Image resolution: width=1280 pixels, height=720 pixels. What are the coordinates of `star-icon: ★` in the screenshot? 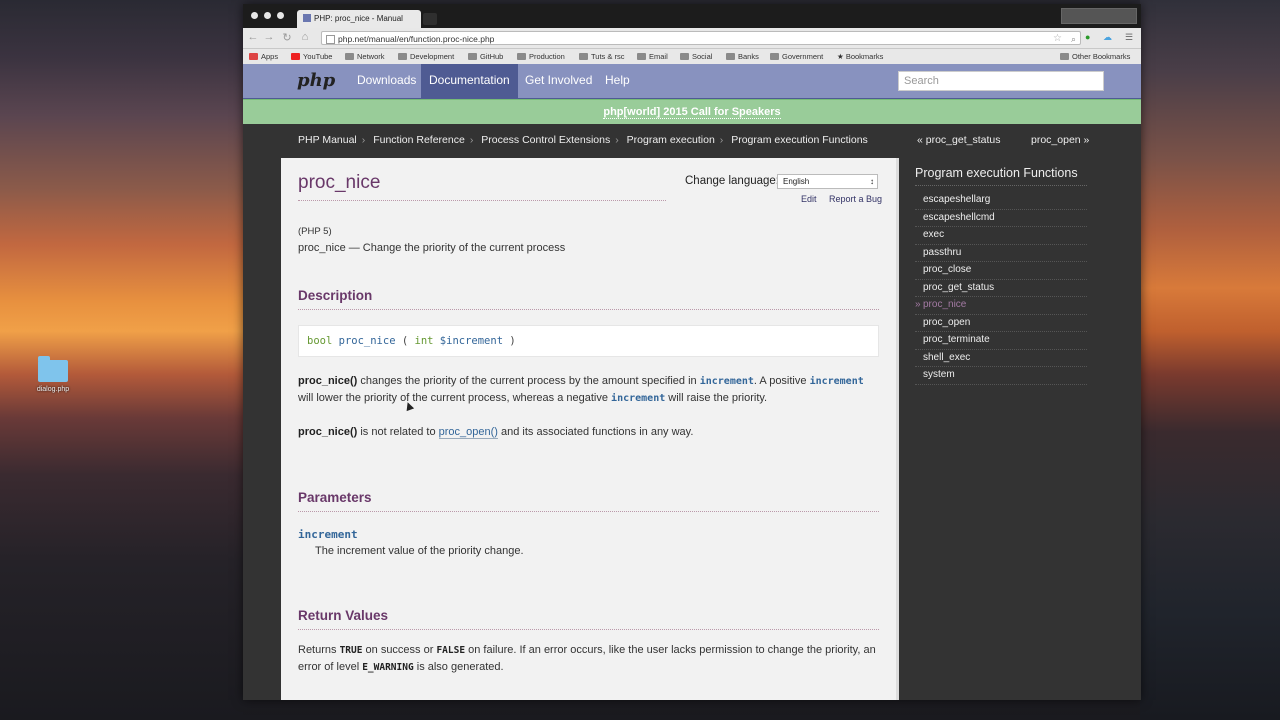 It's located at (841, 56).